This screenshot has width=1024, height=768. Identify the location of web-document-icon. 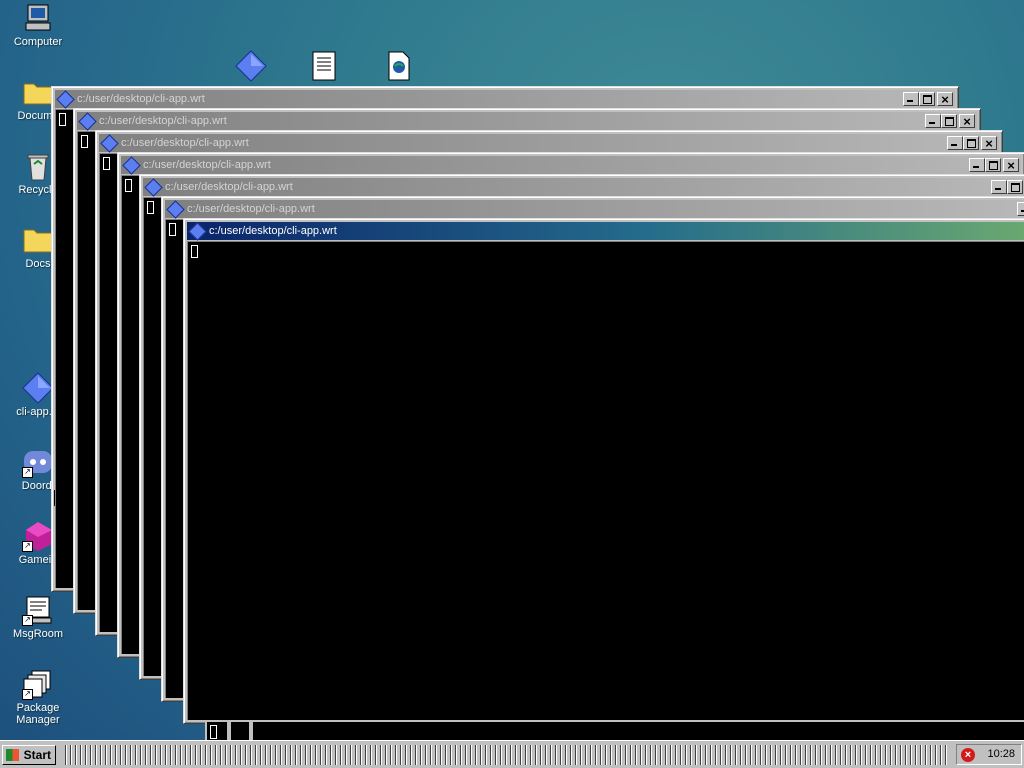
(399, 66).